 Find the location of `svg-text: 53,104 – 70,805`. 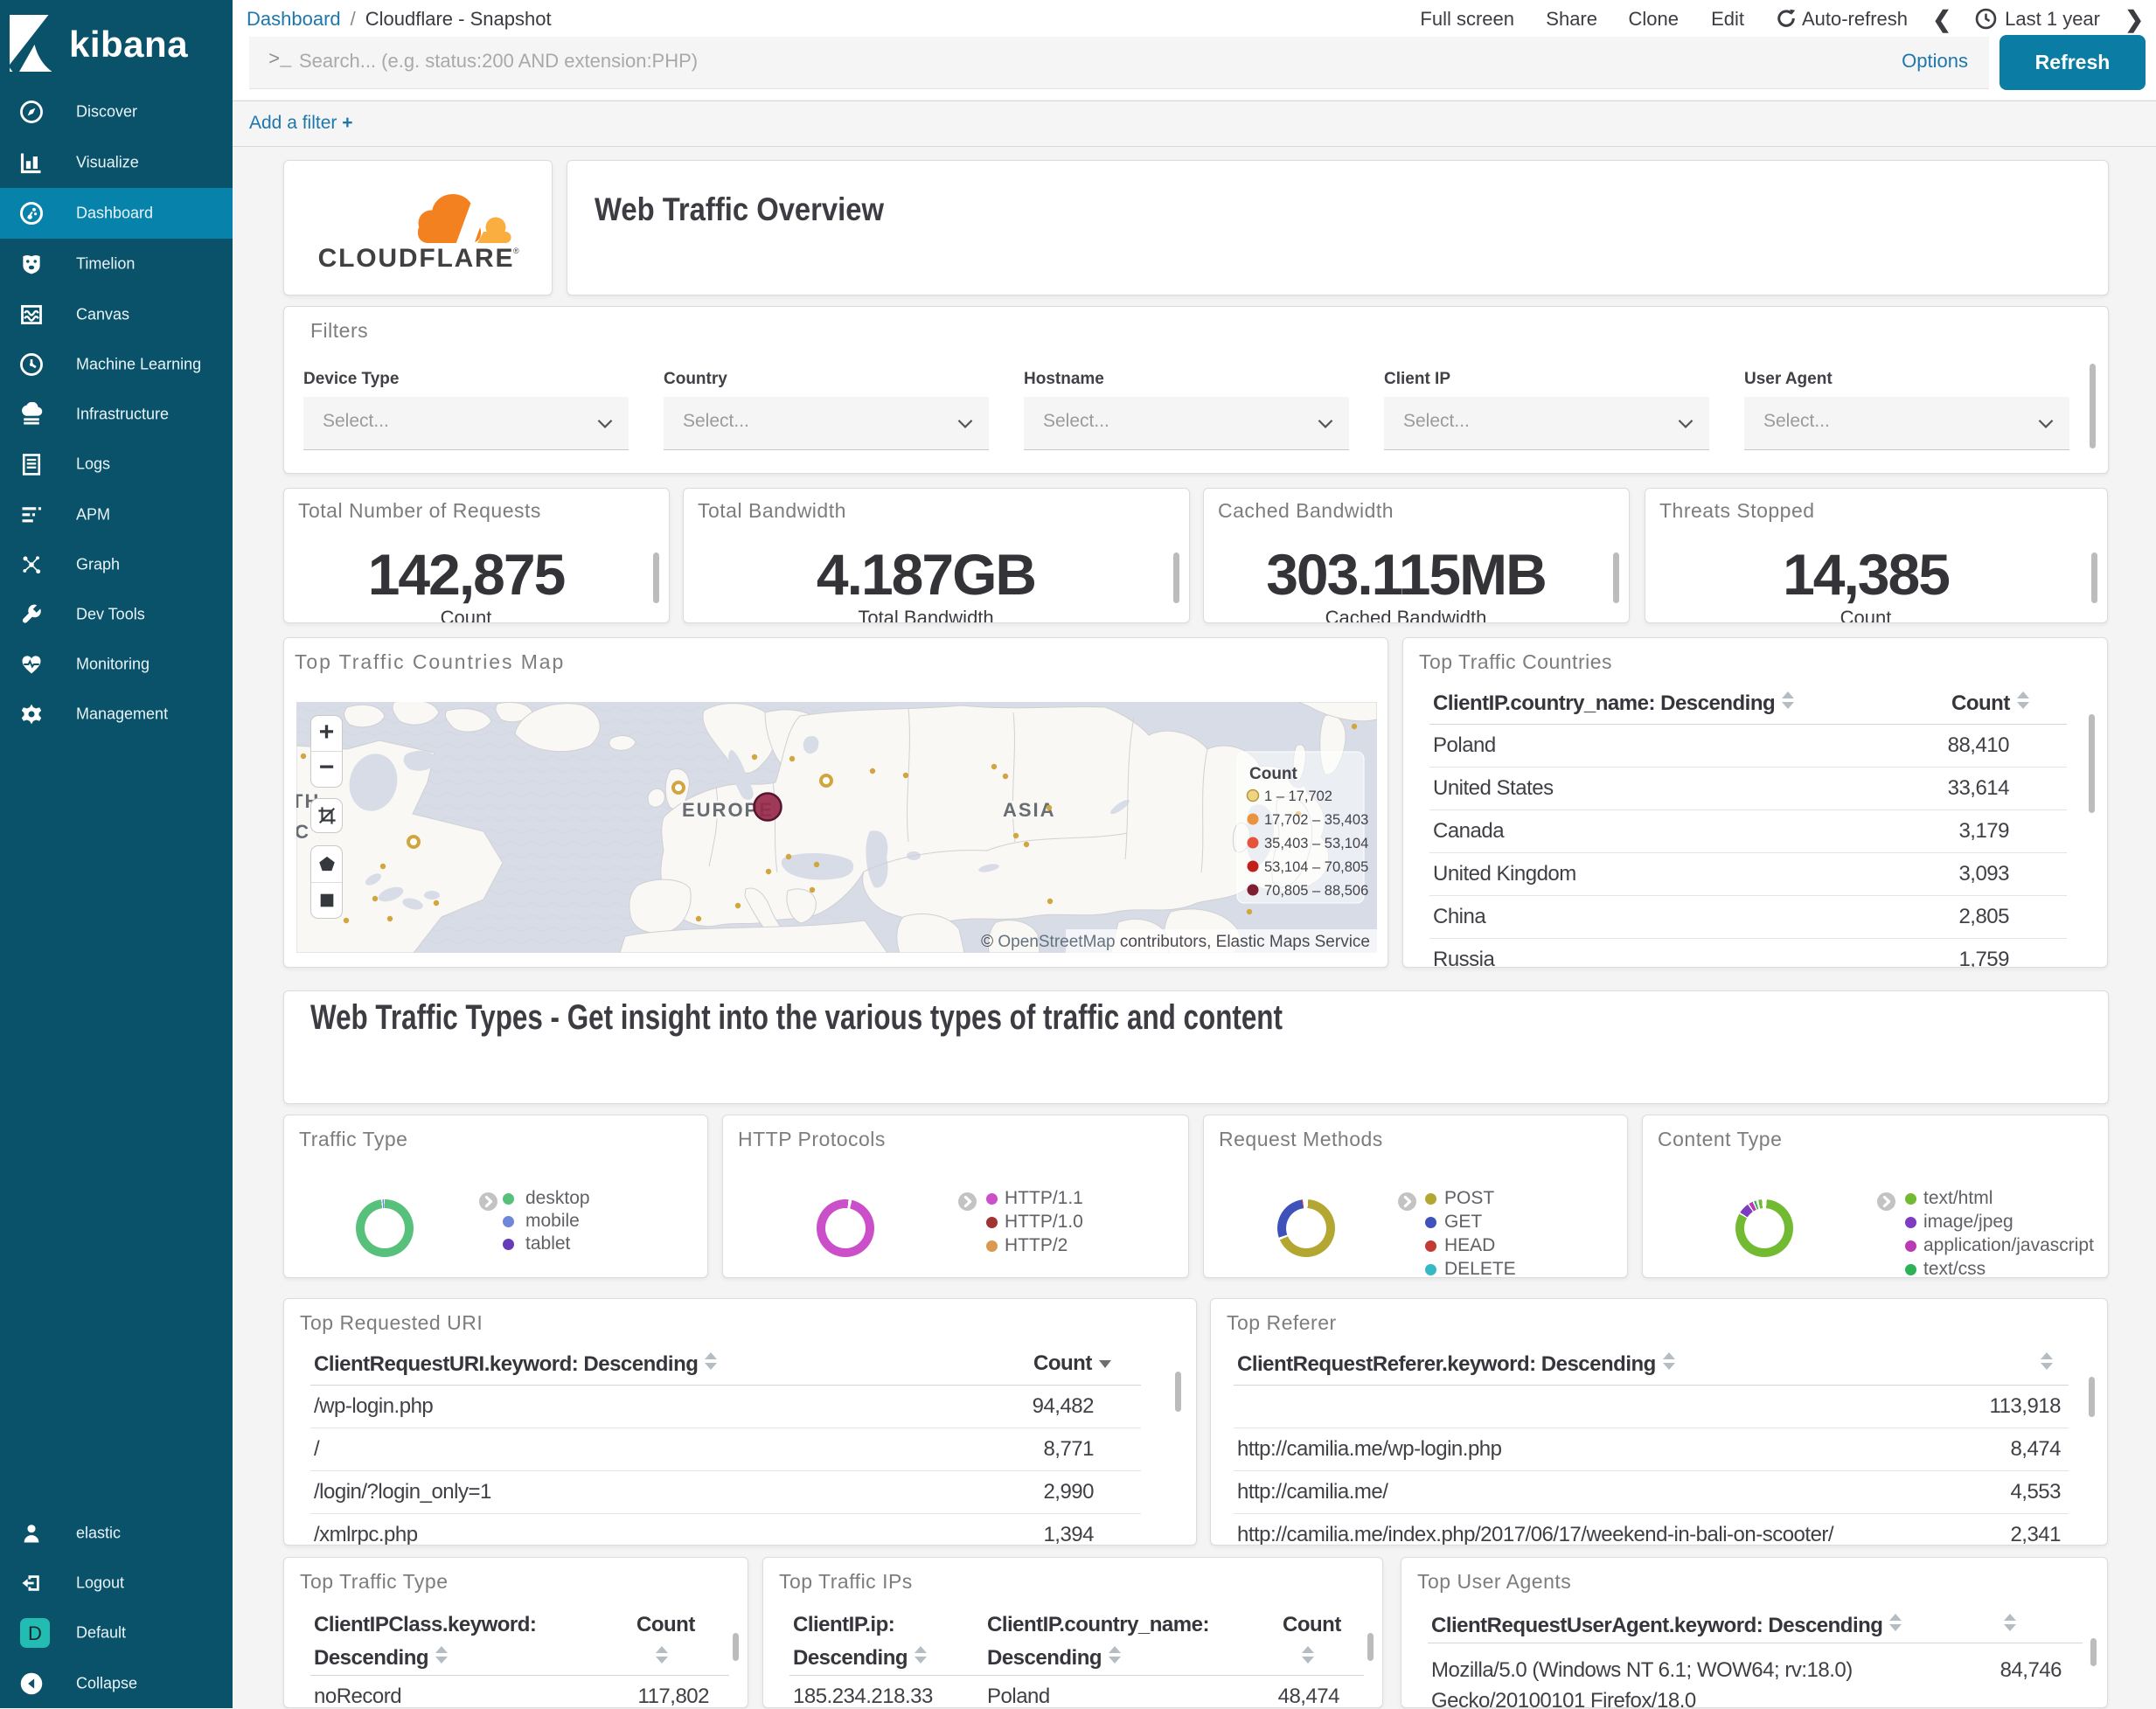

svg-text: 53,104 – 70,805 is located at coordinates (1316, 867).